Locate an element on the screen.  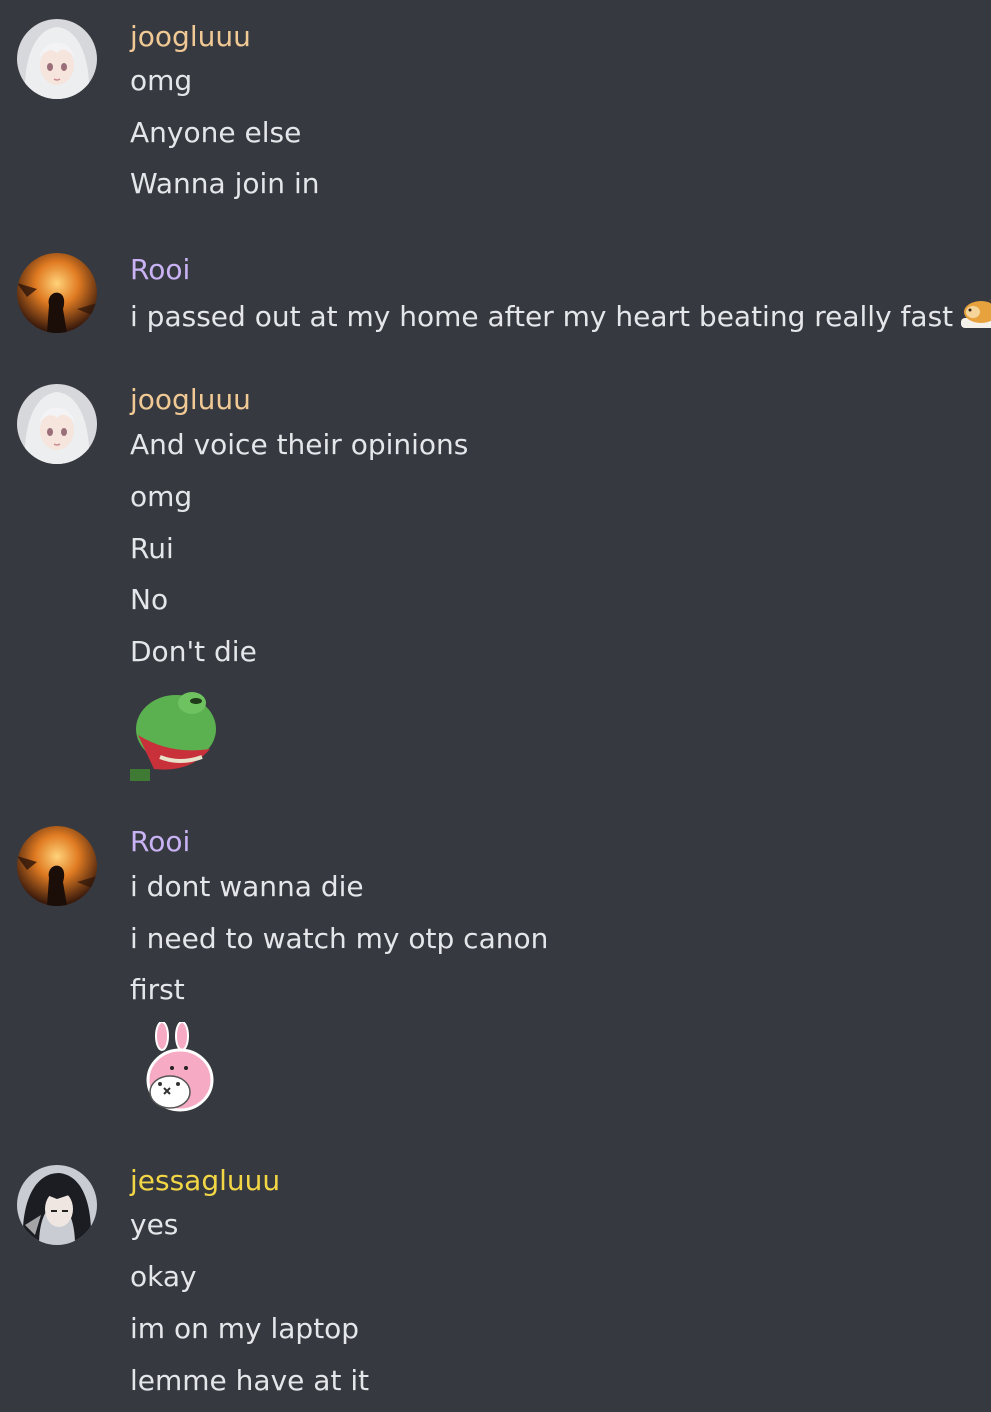
message-text: yes is located at coordinates (154, 1224).